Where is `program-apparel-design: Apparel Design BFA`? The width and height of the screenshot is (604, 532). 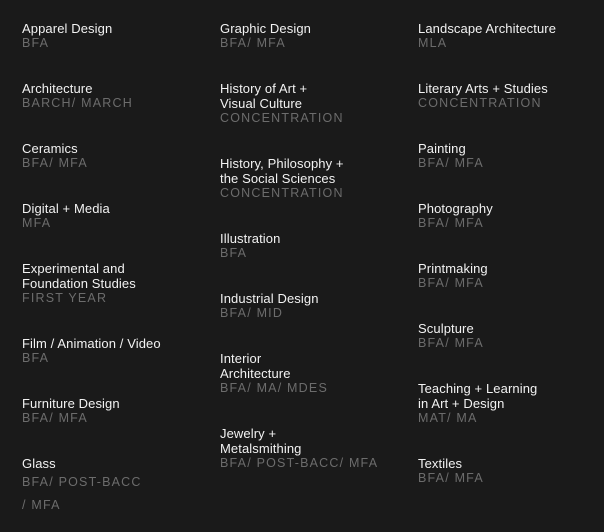 program-apparel-design: Apparel Design BFA is located at coordinates (67, 36).